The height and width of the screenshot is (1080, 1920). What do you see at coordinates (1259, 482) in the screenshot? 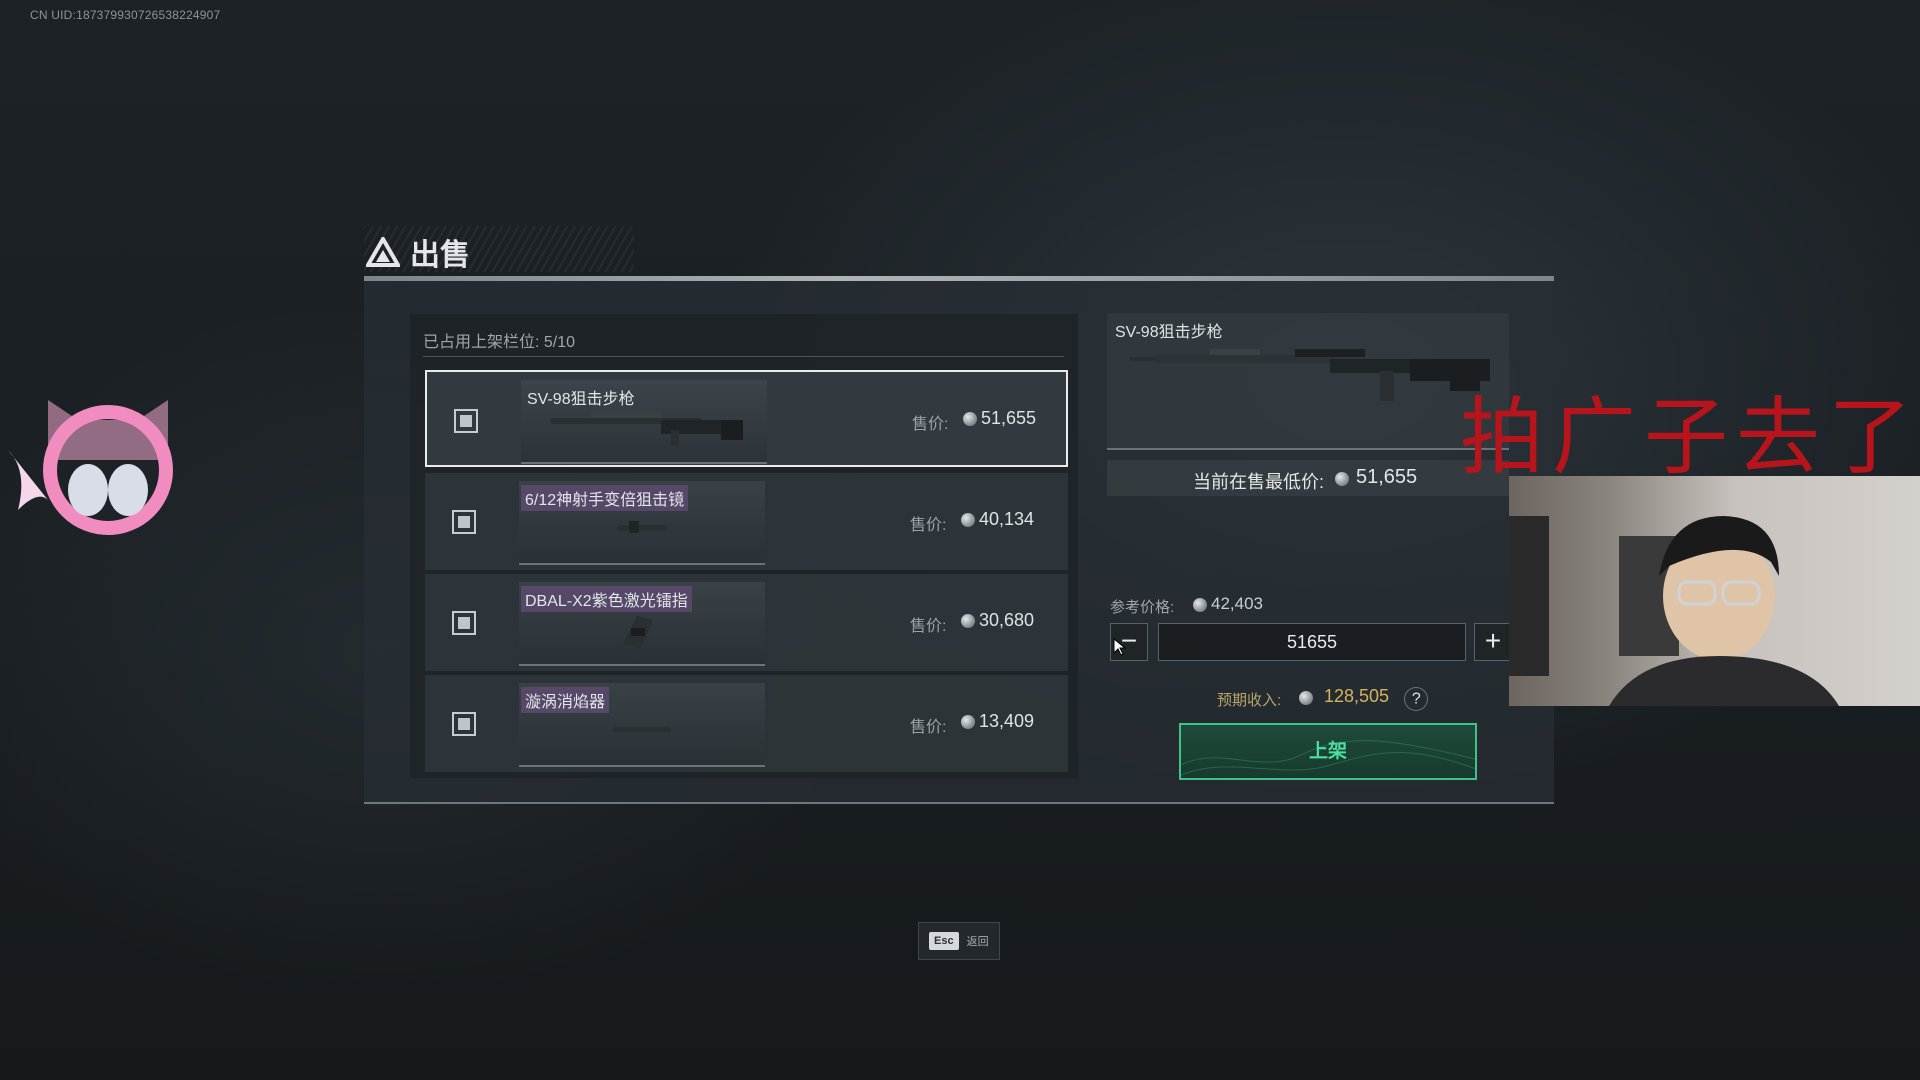
I see `lowest-price-label: 当前在售最低价:` at bounding box center [1259, 482].